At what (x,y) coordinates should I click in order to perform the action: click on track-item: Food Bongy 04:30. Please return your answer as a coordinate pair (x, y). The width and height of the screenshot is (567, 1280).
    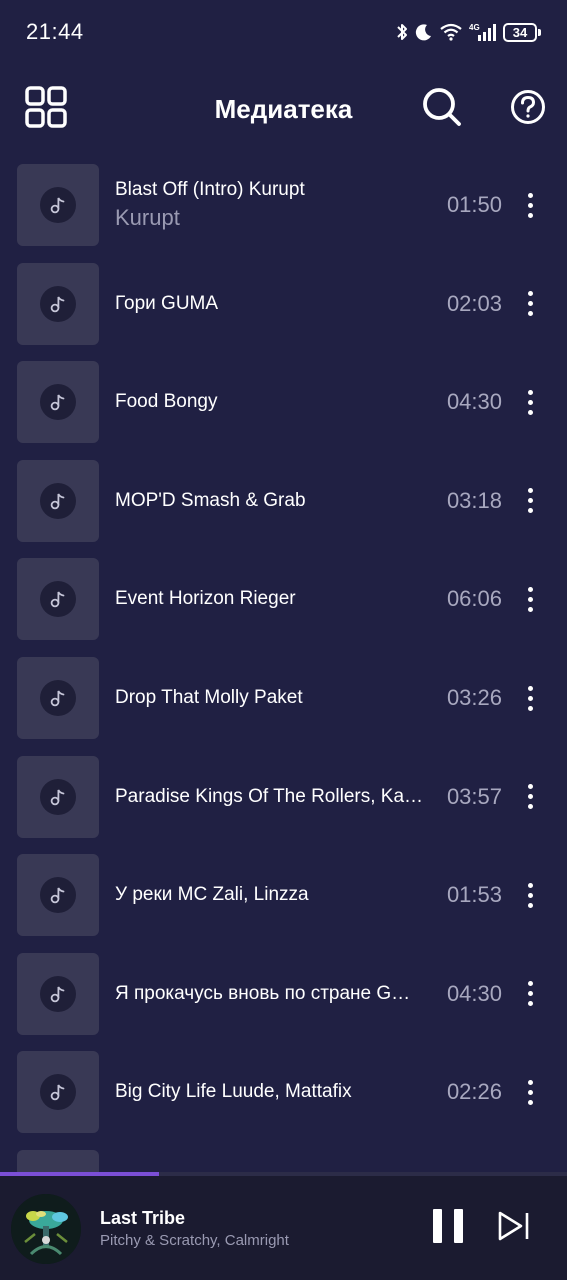
    Looking at the image, I should click on (283, 401).